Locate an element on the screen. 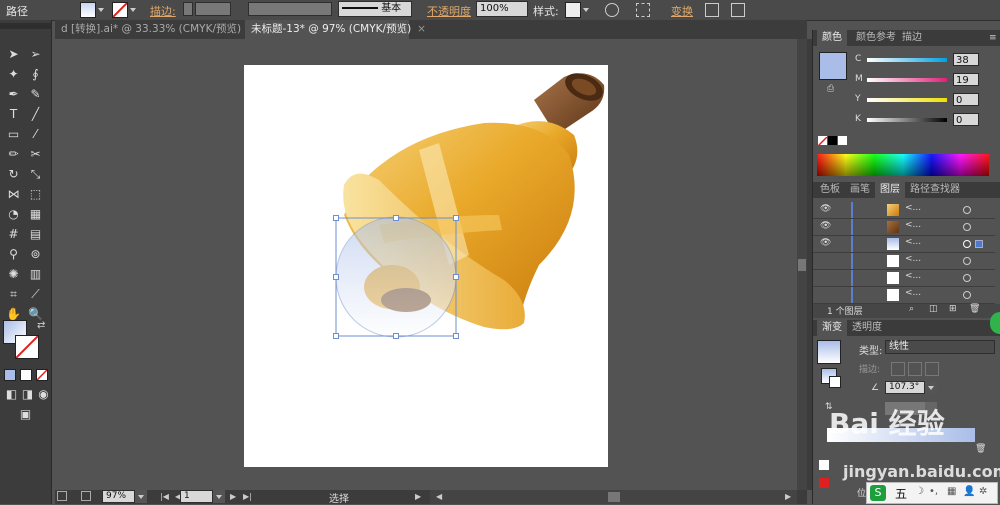 Image resolution: width=1000 pixels, height=505 pixels. tab-document-1: d [转换].ai* @ 33.33% (CMYK/预览)× is located at coordinates (155, 29).